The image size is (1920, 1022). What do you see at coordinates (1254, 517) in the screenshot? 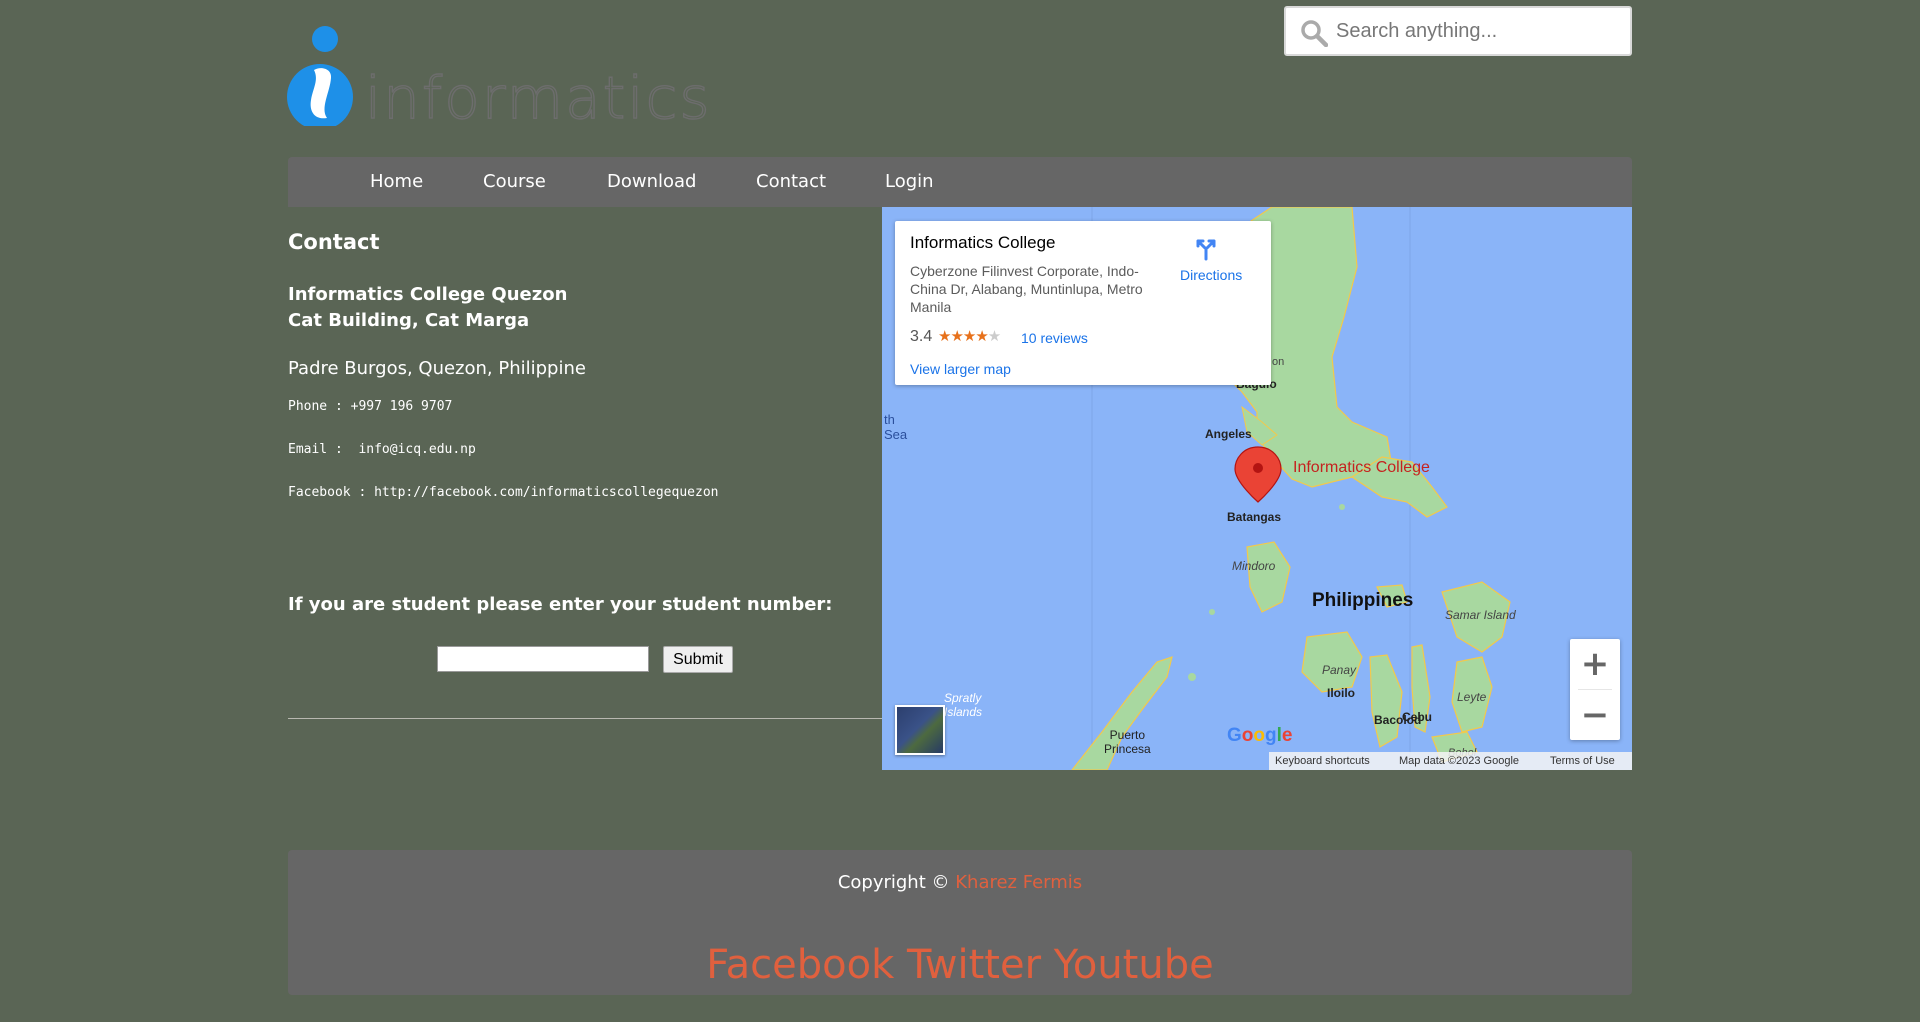
I see `map-label-batangas: Batangas` at bounding box center [1254, 517].